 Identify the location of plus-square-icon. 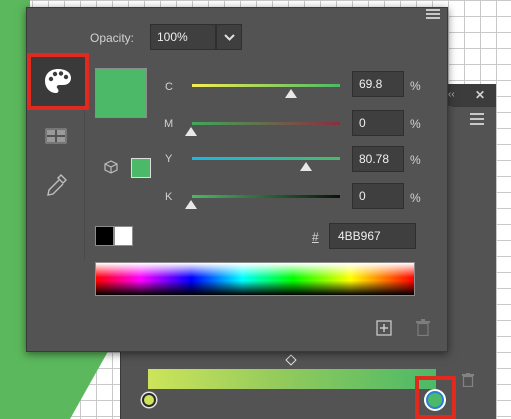
(384, 328).